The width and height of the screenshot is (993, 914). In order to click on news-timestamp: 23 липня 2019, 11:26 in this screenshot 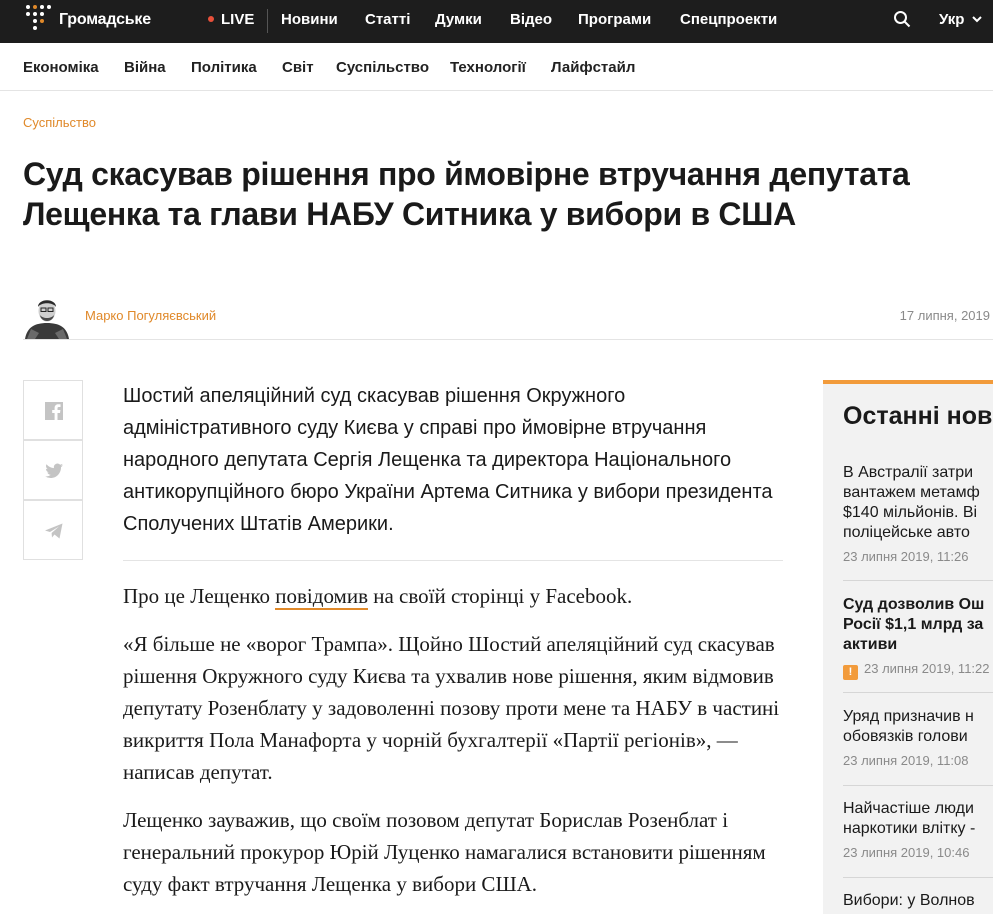, I will do `click(906, 556)`.